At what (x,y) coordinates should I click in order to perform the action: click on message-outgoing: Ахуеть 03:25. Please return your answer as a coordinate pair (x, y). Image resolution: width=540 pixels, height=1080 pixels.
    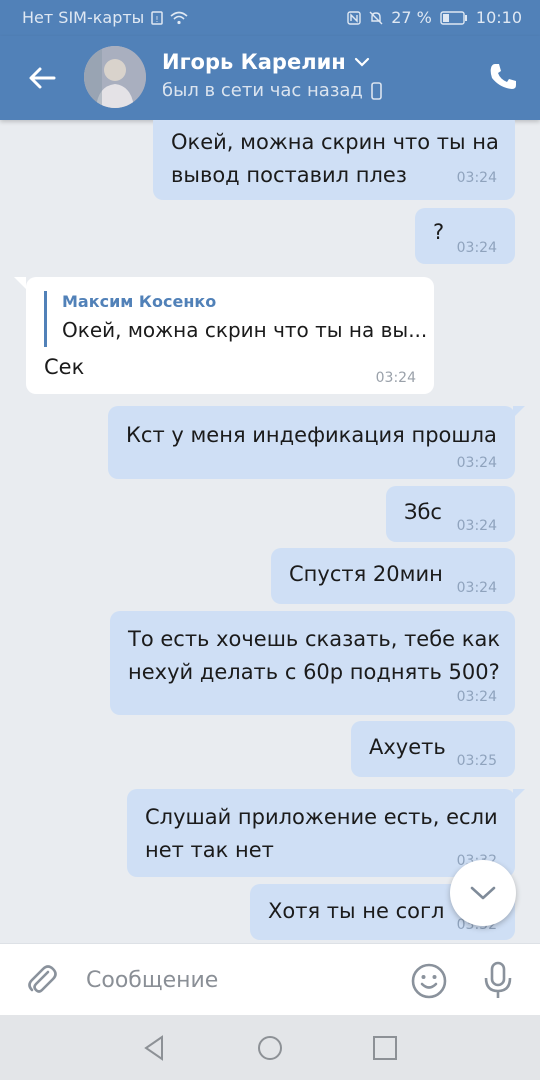
    Looking at the image, I should click on (433, 749).